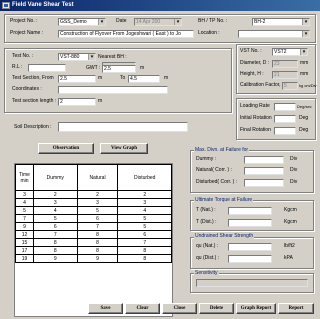 This screenshot has height=319, width=320. I want to click on cell-time: 15, so click(24, 242).